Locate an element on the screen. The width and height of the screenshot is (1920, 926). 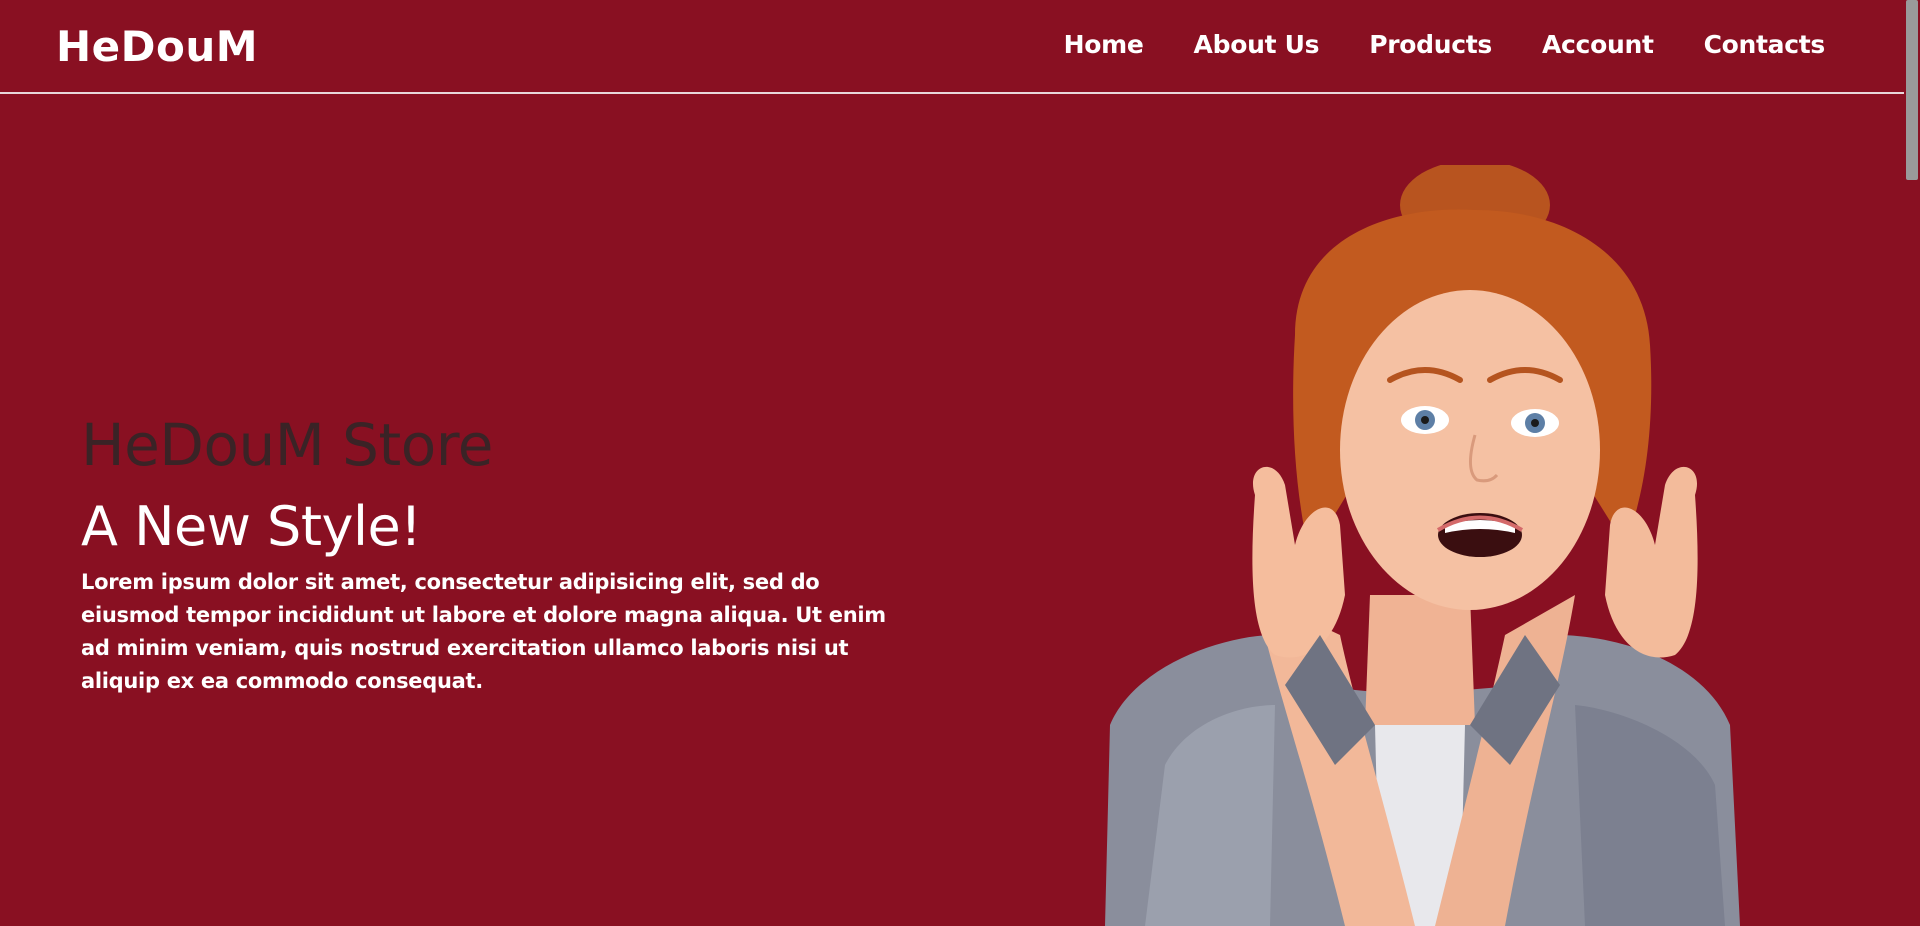
hero-subtitle: A New Style! is located at coordinates (251, 526).